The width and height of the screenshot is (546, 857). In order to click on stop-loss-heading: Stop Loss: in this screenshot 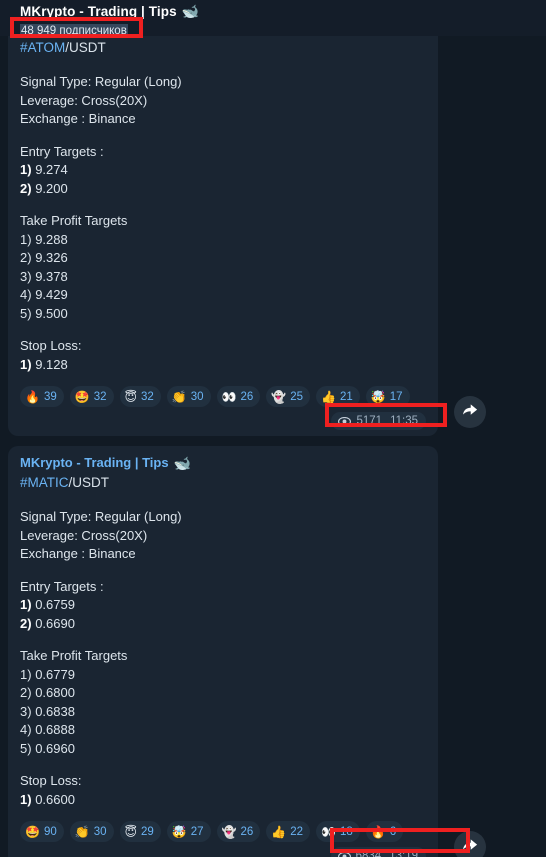, I will do `click(51, 345)`.